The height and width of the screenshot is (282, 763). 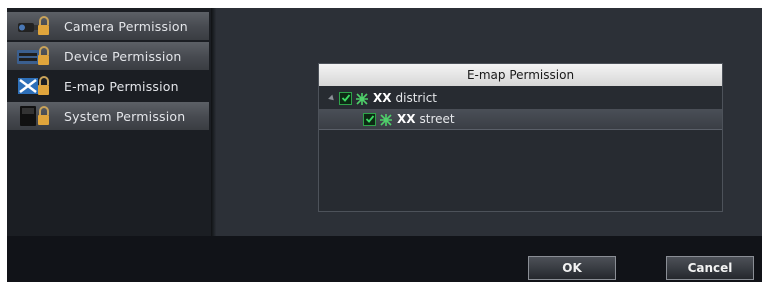 I want to click on tree-node-district: XX district, so click(x=520, y=98).